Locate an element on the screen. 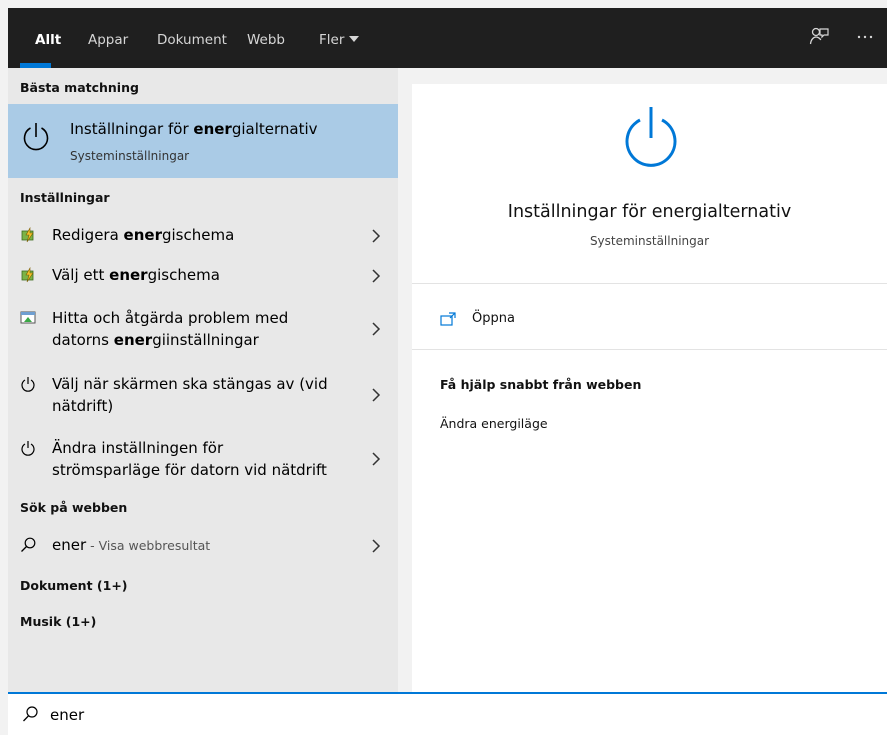  preview-subtitle: Systeminställningar is located at coordinates (649, 241).